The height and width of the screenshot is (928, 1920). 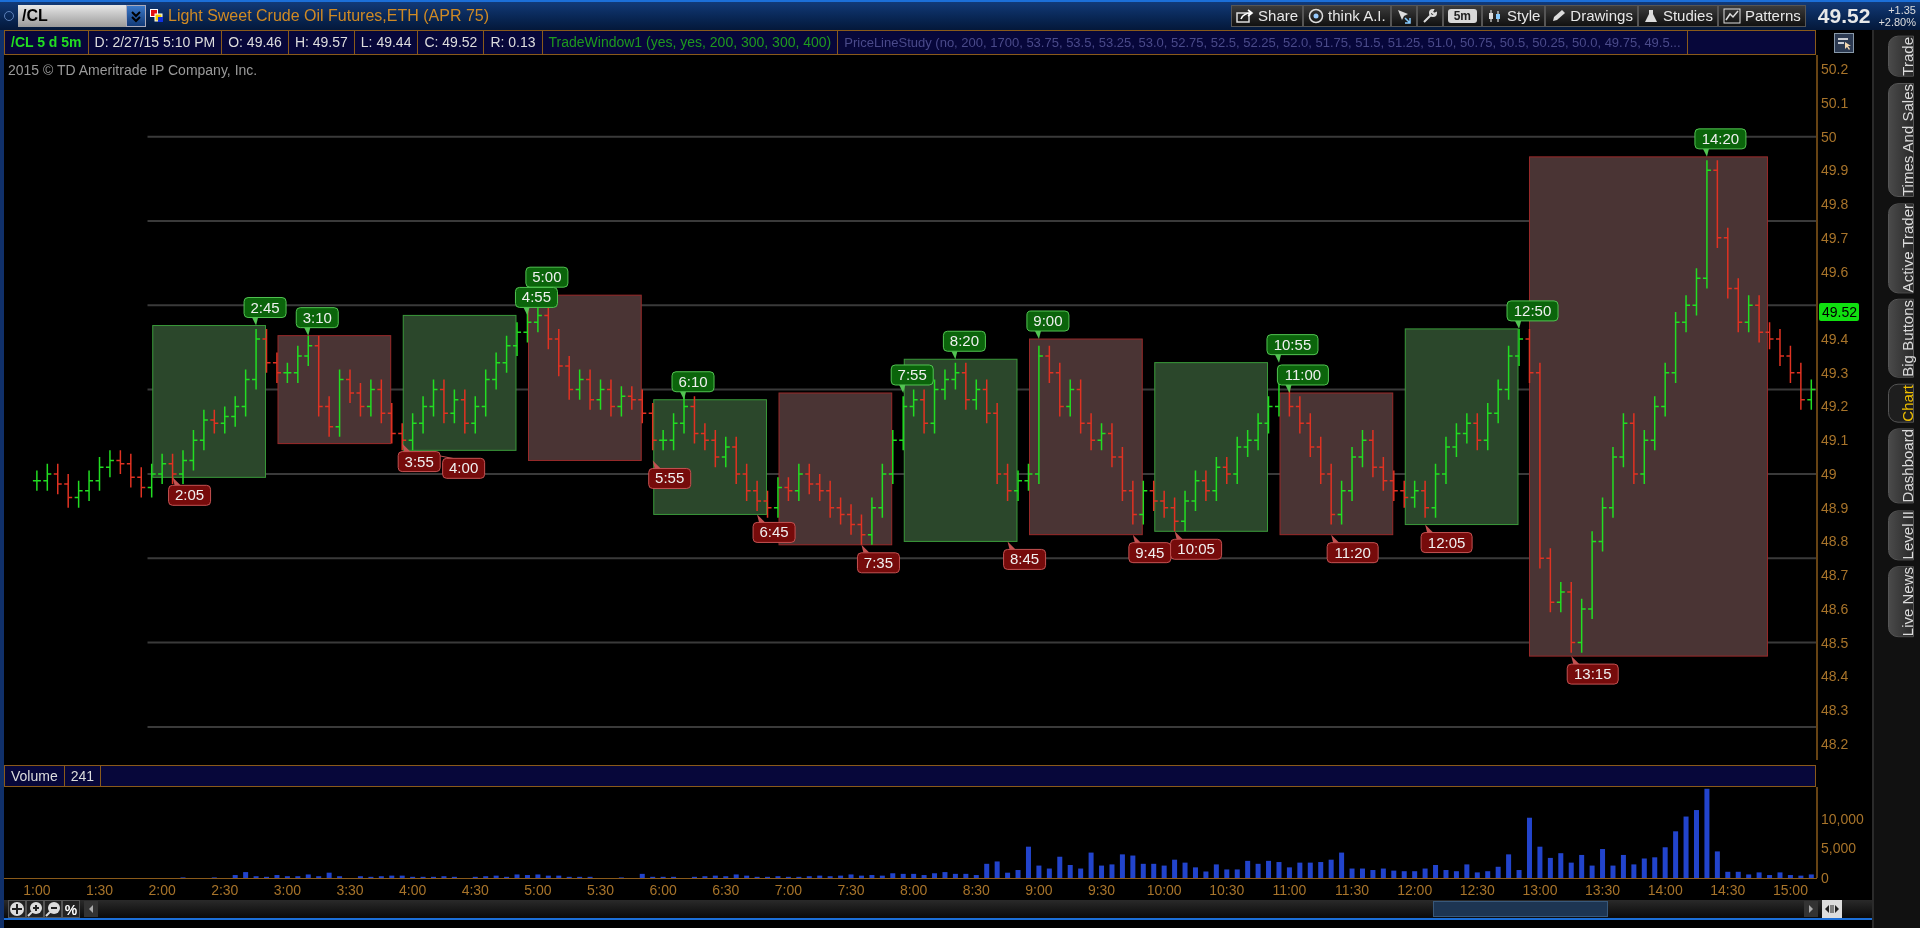 What do you see at coordinates (693, 385) in the screenshot?
I see `time-callout: 6:10` at bounding box center [693, 385].